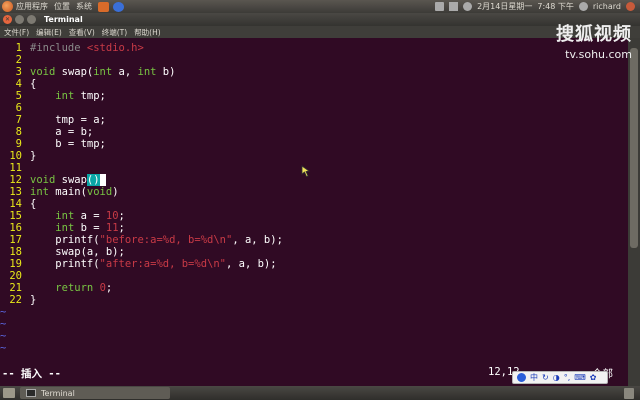 Image resolution: width=640 pixels, height=400 pixels. Describe the element at coordinates (15, 252) in the screenshot. I see `line-number: 18` at that location.